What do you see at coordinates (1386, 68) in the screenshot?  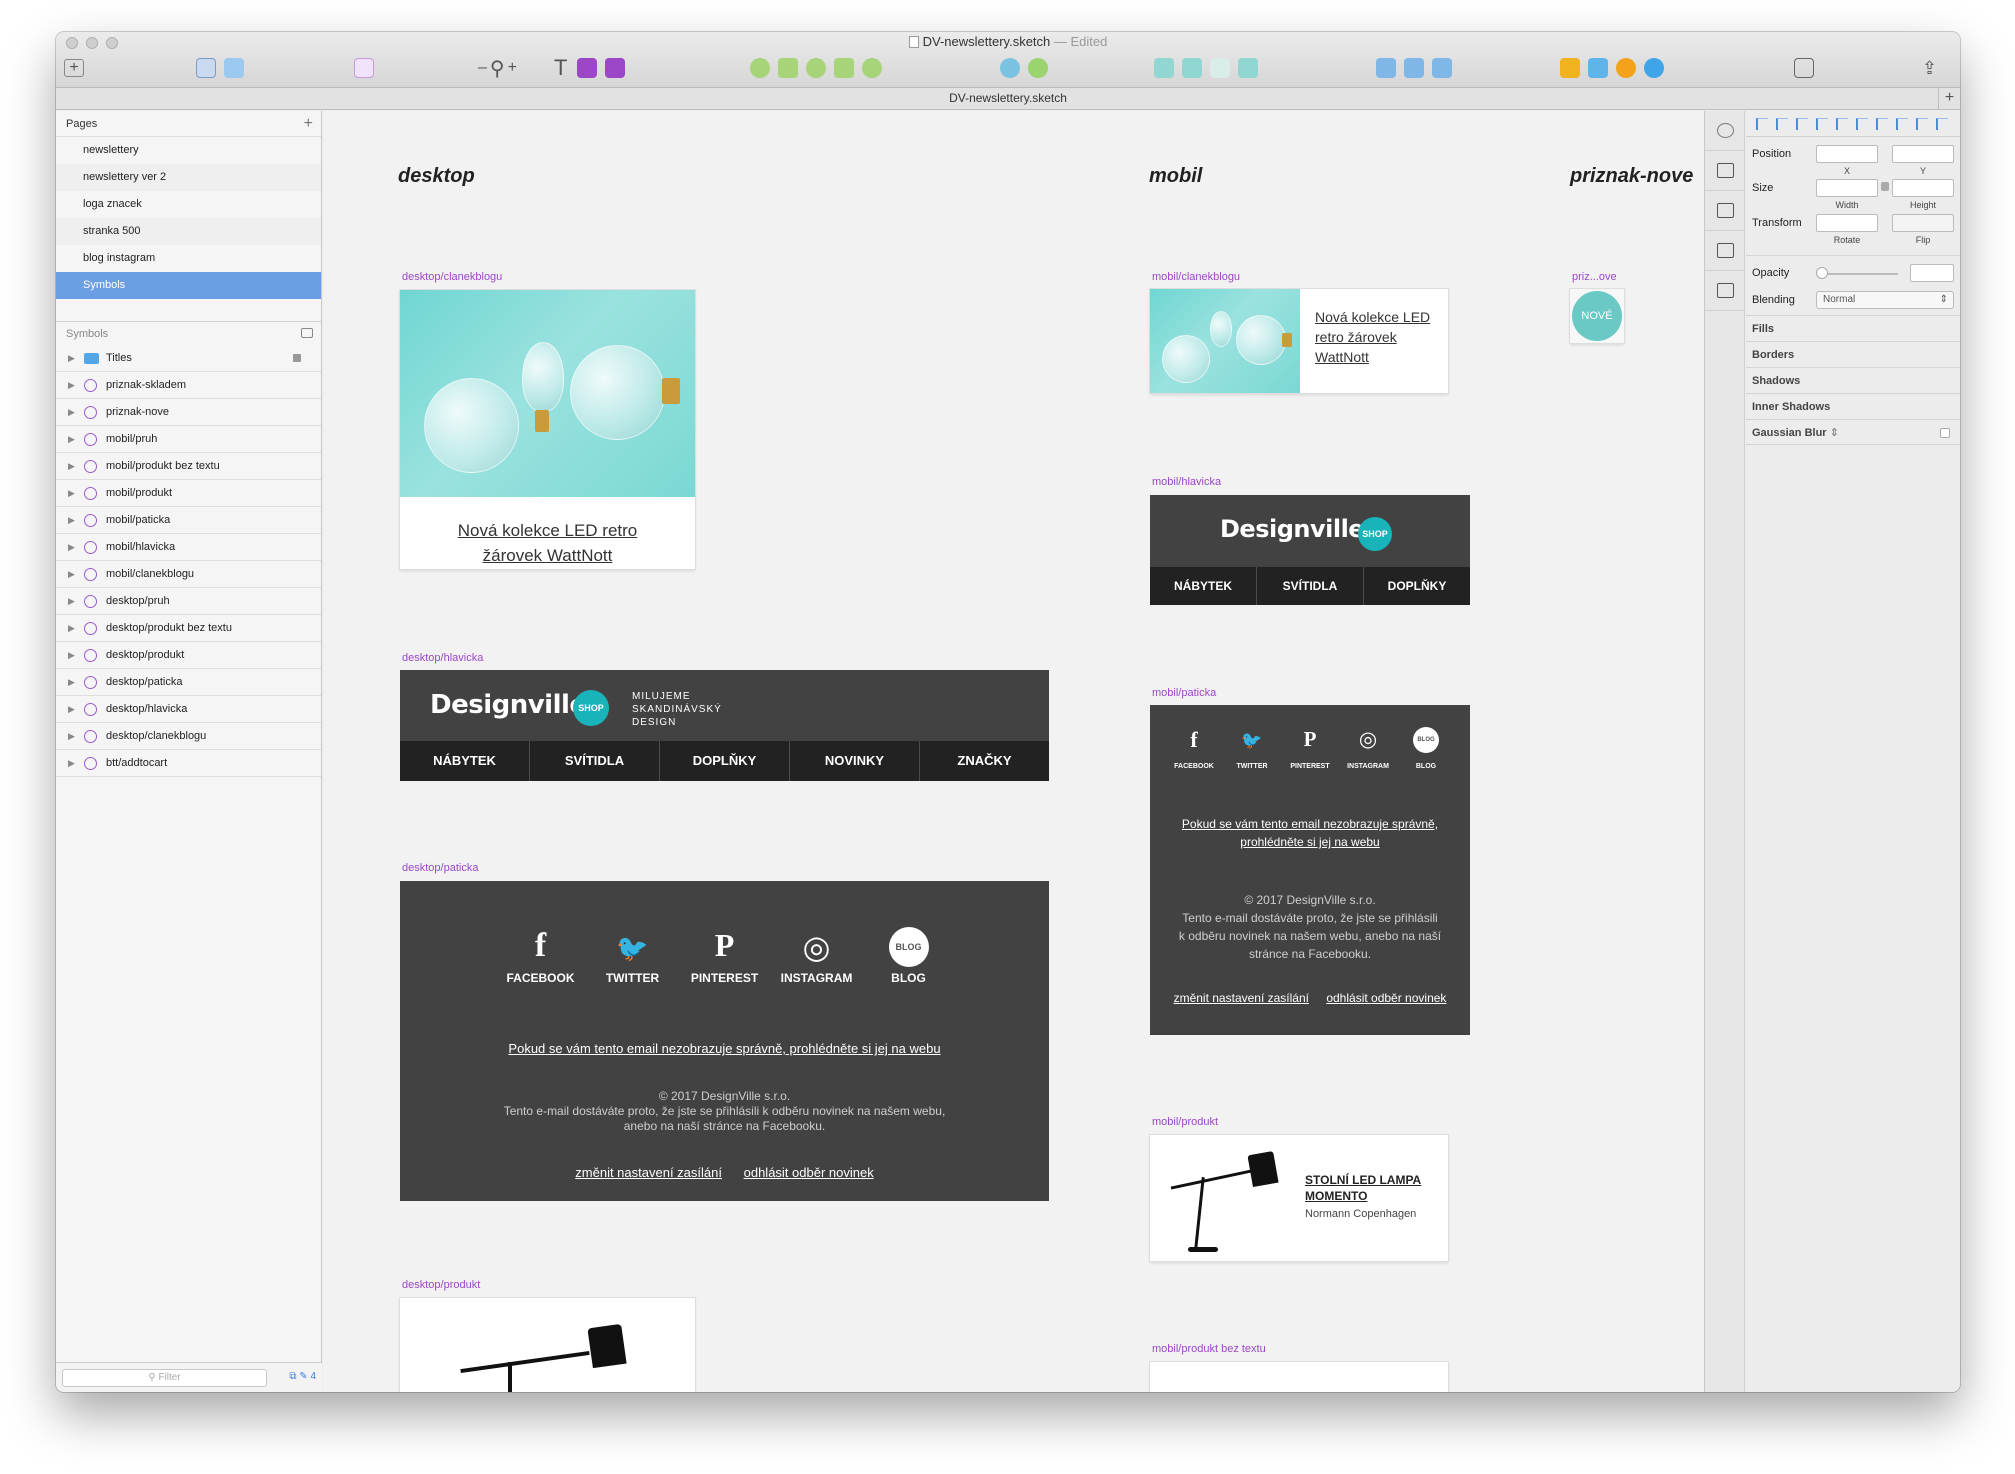 I see `forward-icon` at bounding box center [1386, 68].